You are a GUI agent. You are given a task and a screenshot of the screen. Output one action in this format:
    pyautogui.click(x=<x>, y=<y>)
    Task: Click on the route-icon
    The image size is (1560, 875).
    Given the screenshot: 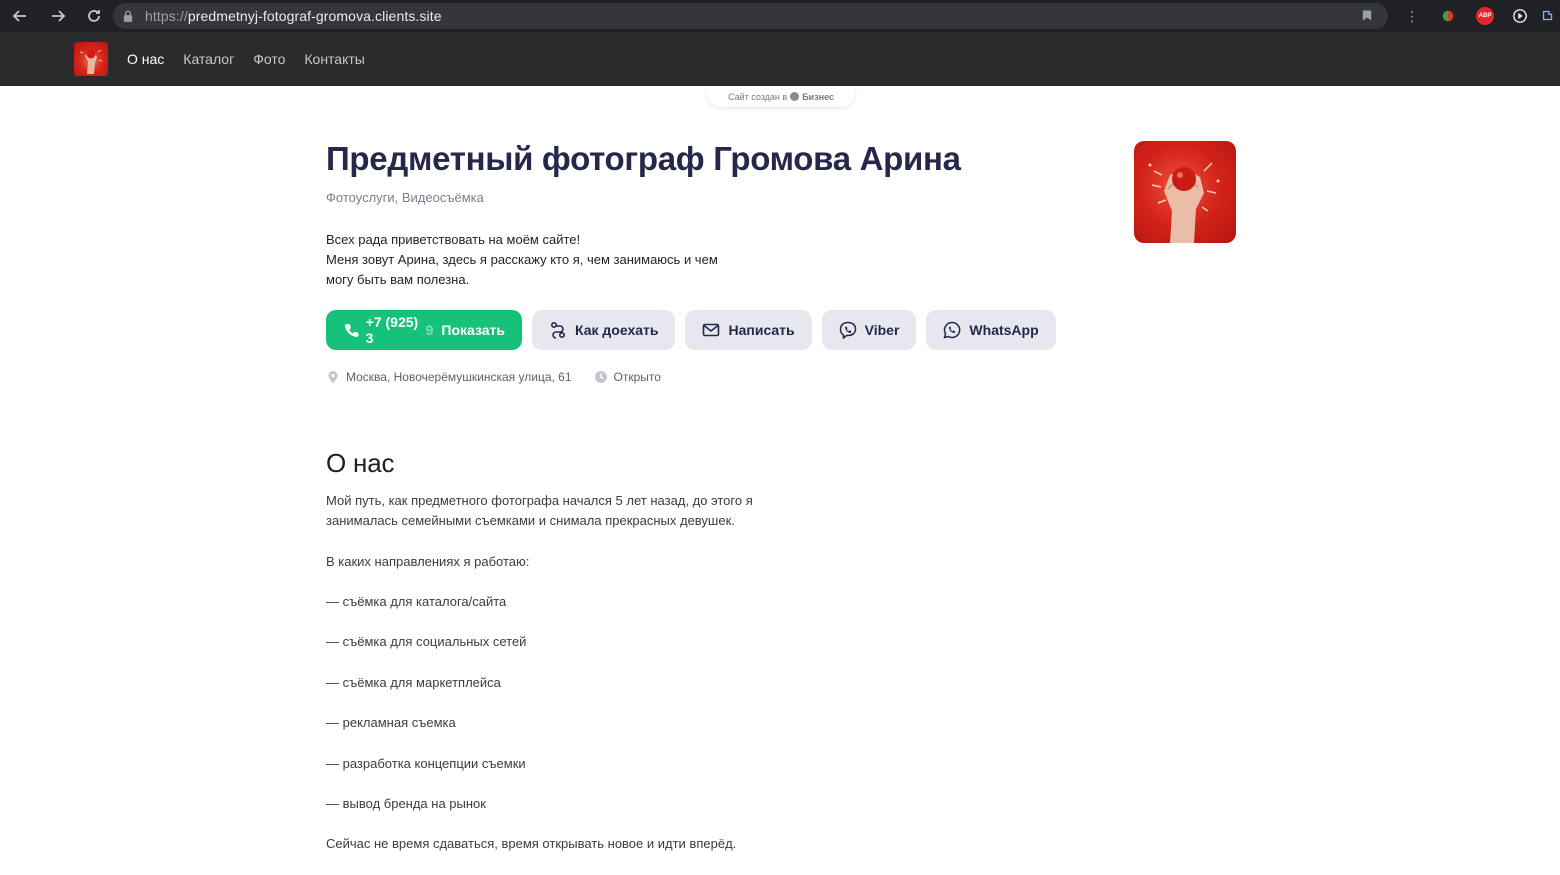 What is the action you would take?
    pyautogui.click(x=558, y=330)
    